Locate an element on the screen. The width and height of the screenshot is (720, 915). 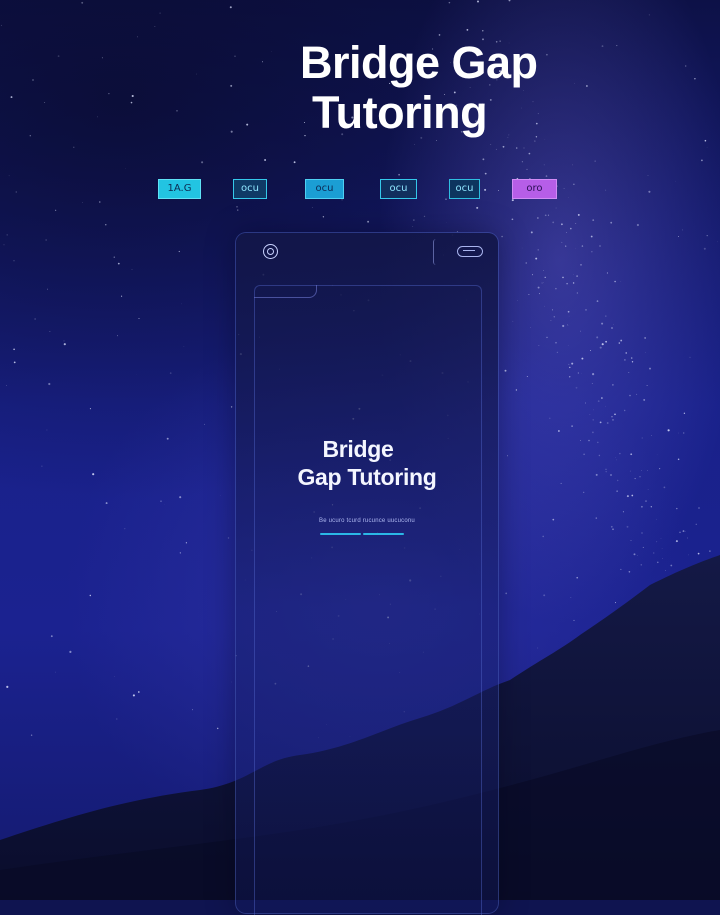
nav-chip-5: ocu is located at coordinates (464, 189).